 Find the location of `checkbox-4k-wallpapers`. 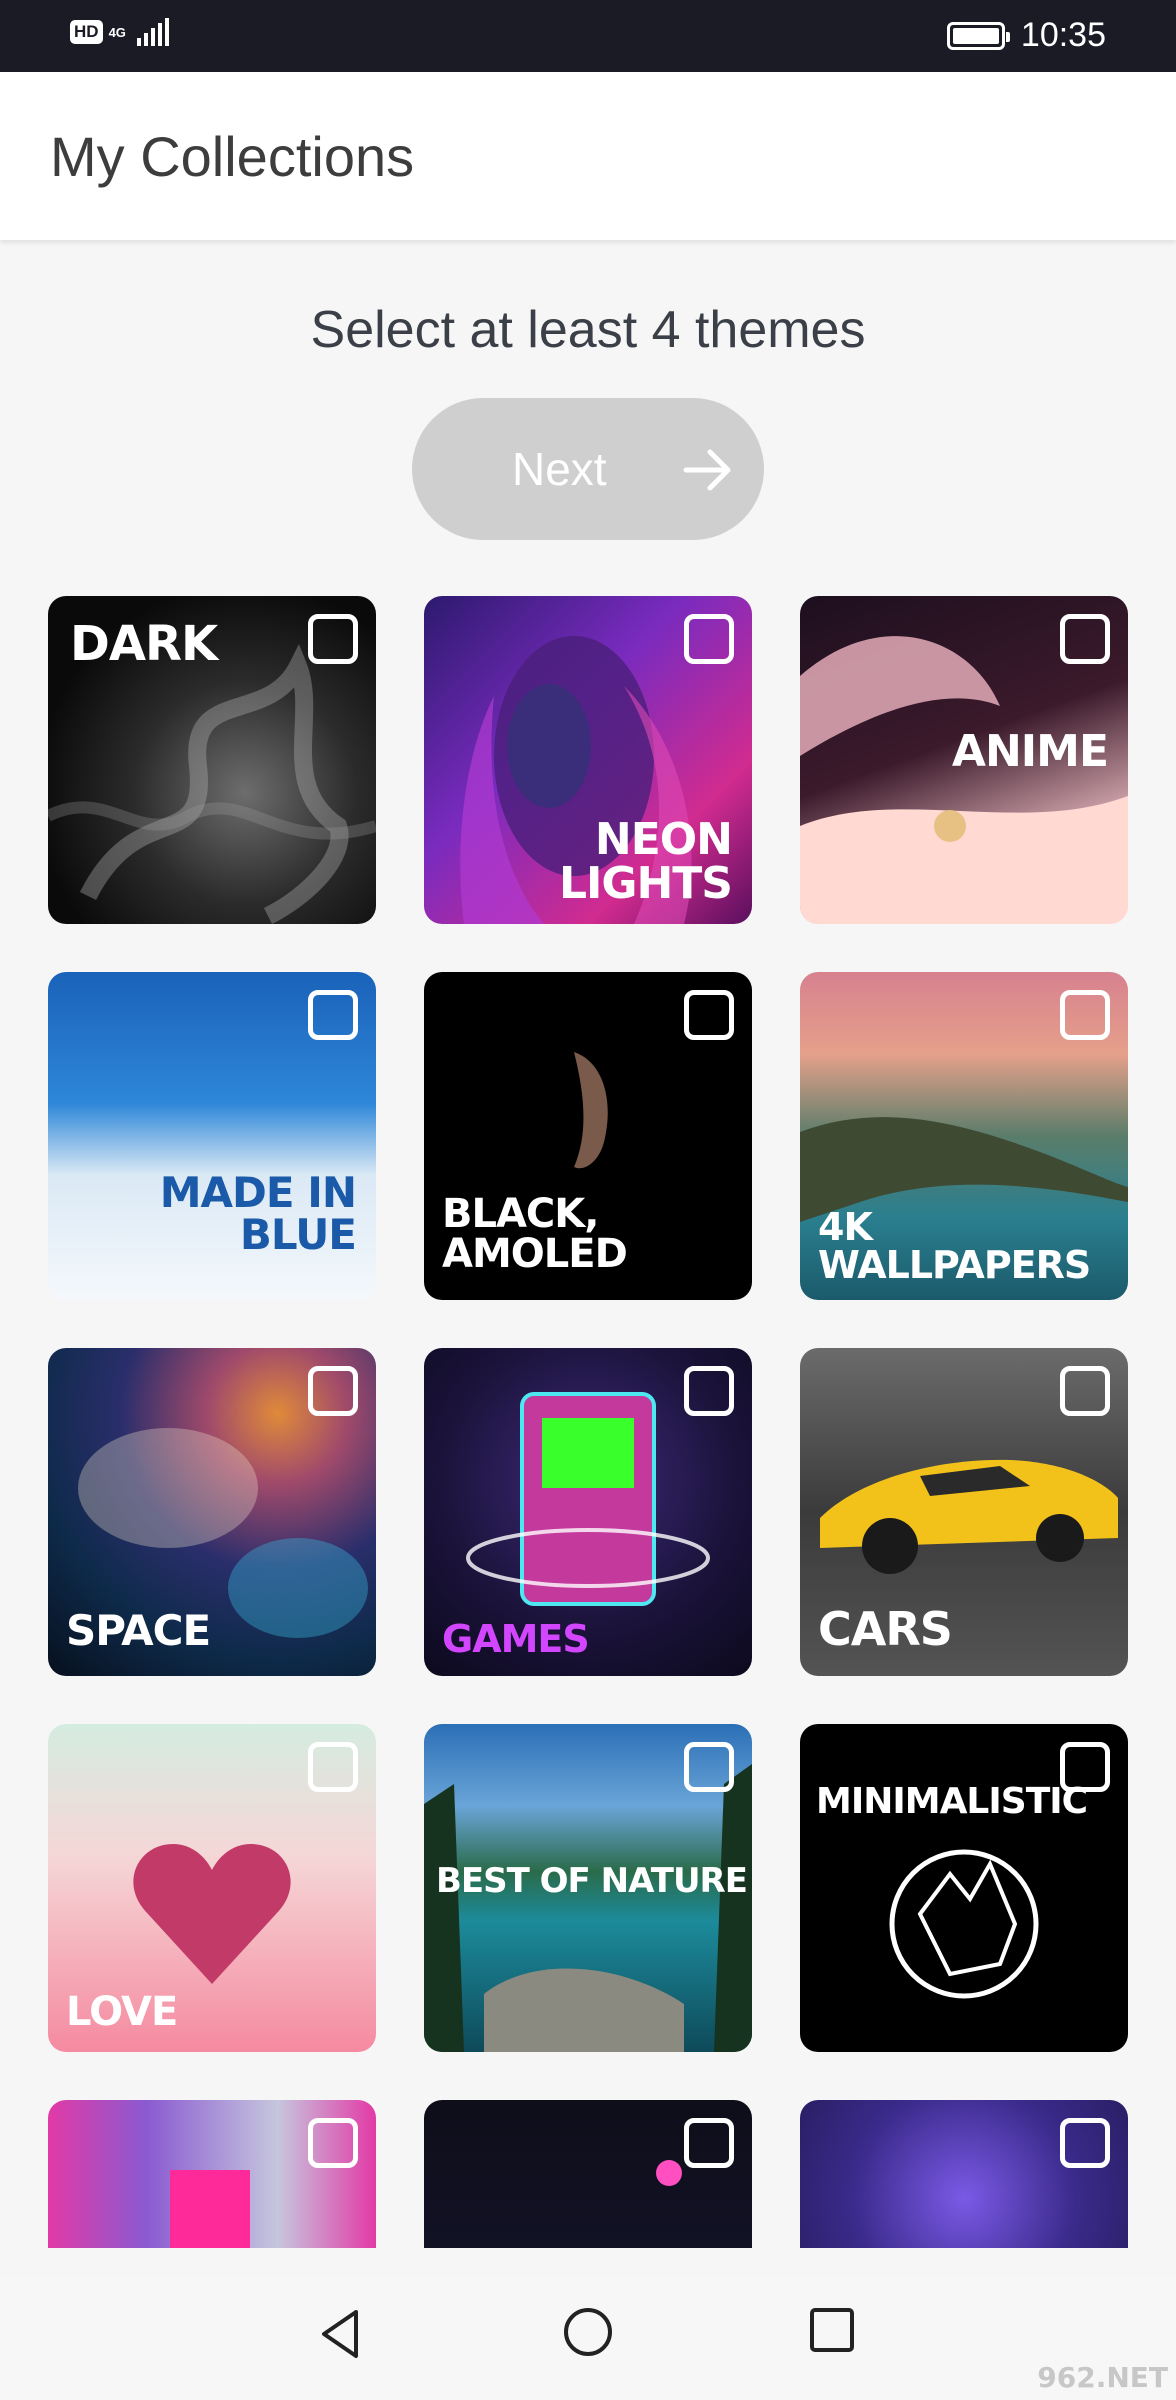

checkbox-4k-wallpapers is located at coordinates (1085, 1015).